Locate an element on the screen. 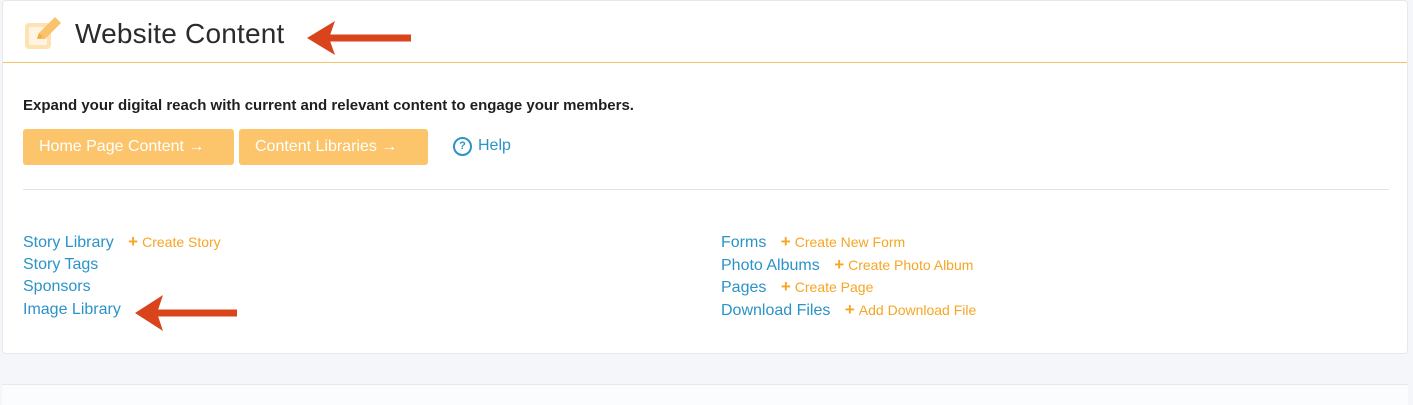 This screenshot has height=405, width=1413. help-icon: ? is located at coordinates (462, 146).